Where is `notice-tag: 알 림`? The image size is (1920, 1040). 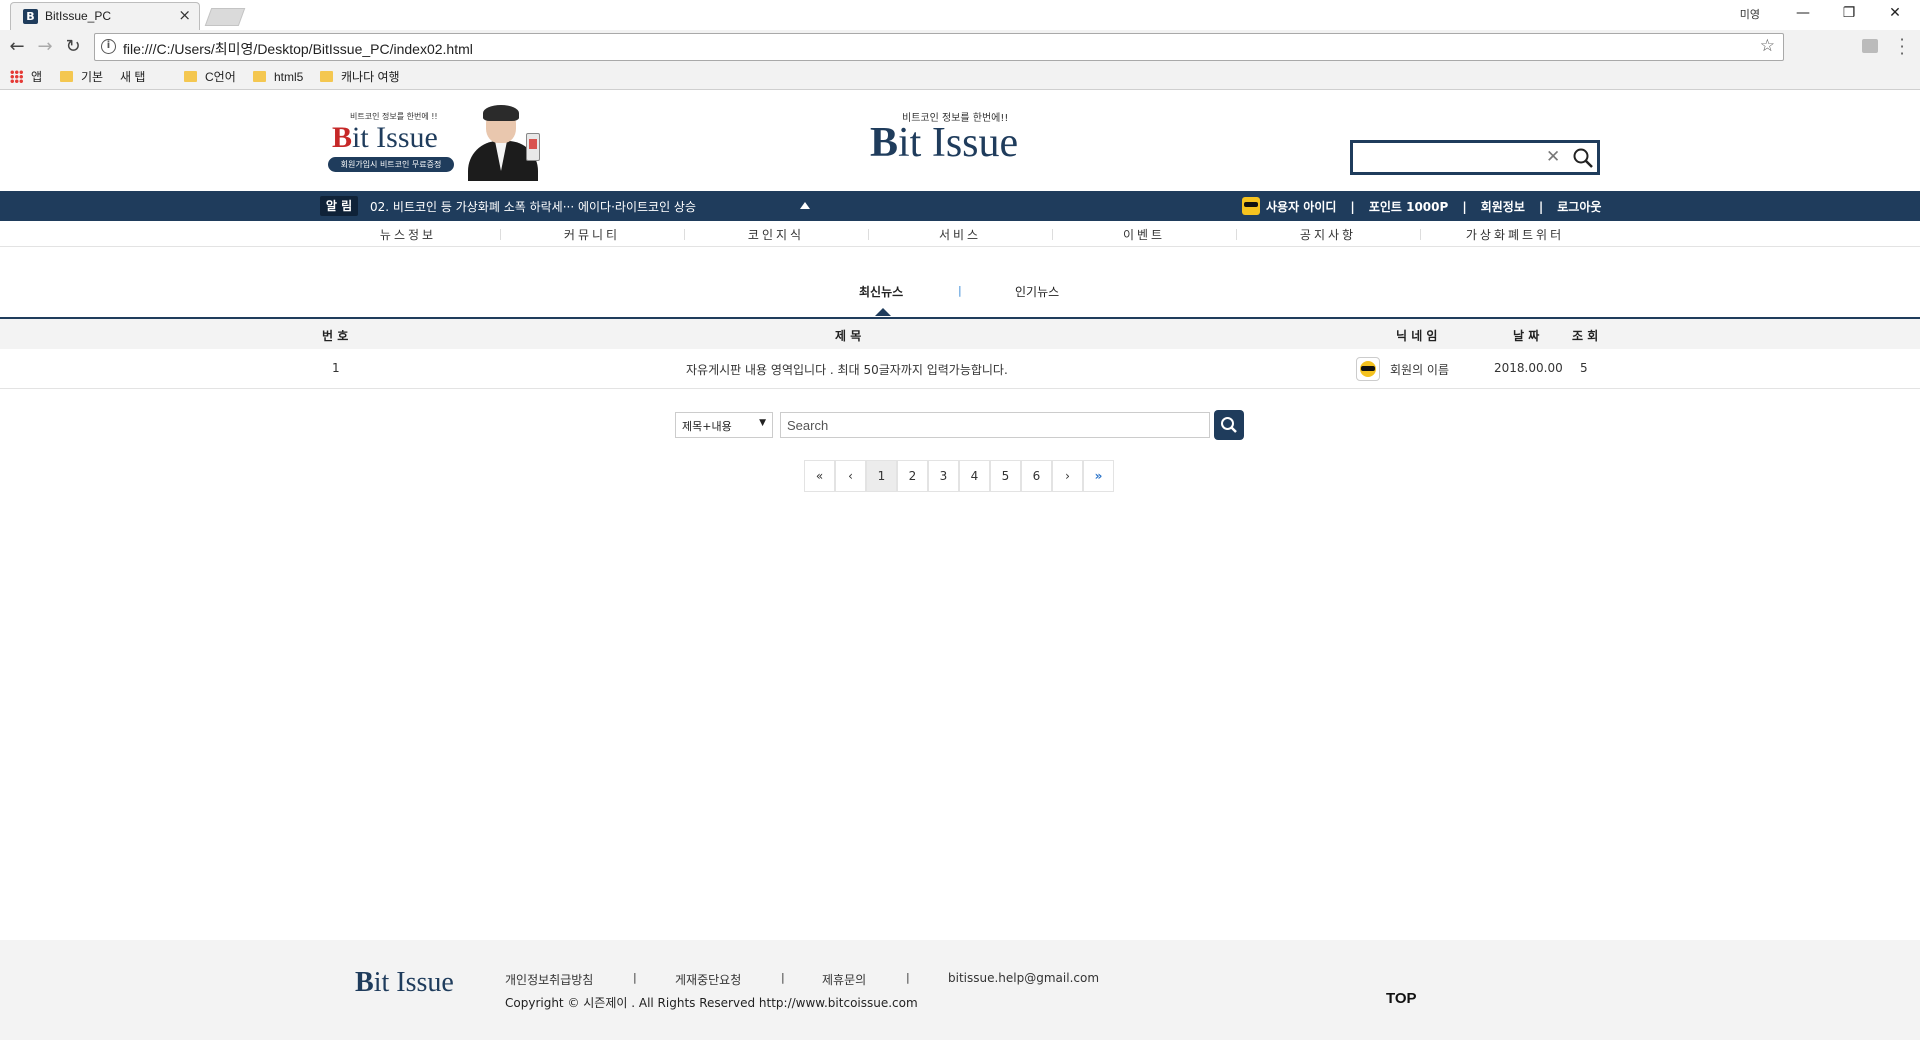 notice-tag: 알 림 is located at coordinates (339, 206).